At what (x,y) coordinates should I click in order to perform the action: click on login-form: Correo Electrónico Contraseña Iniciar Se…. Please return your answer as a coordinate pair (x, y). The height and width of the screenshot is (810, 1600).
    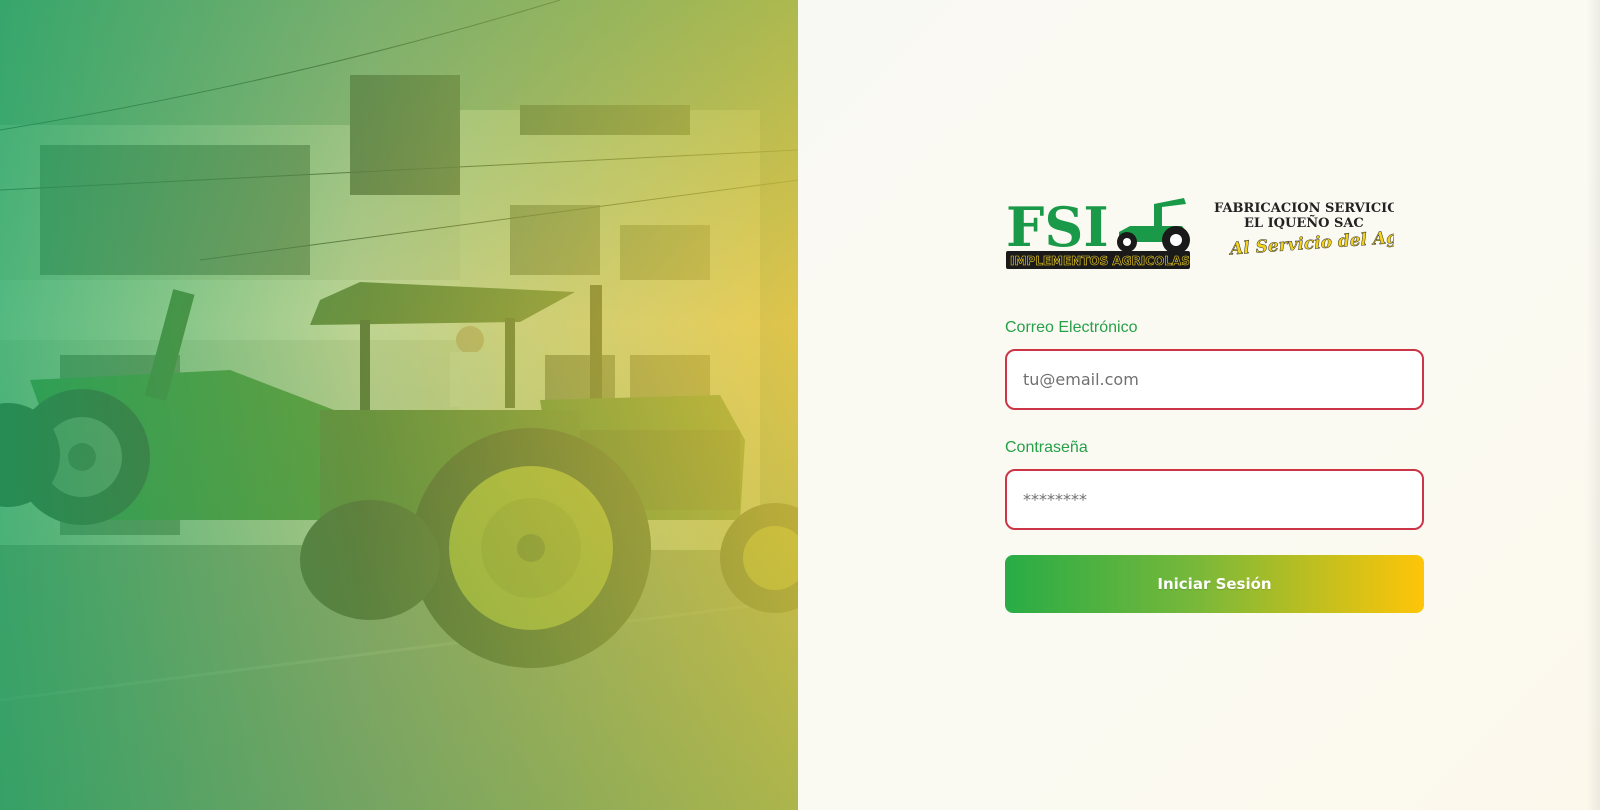
    Looking at the image, I should click on (1215, 465).